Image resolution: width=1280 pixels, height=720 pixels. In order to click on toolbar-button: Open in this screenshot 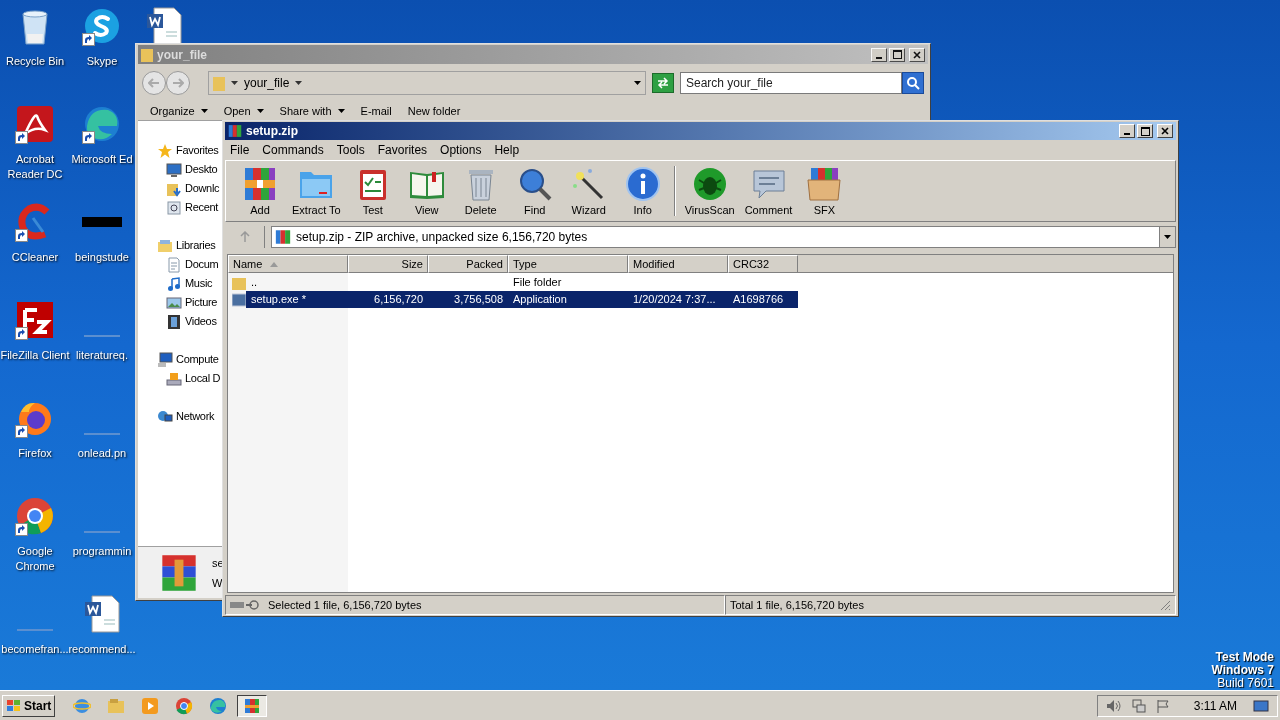, I will do `click(243, 111)`.